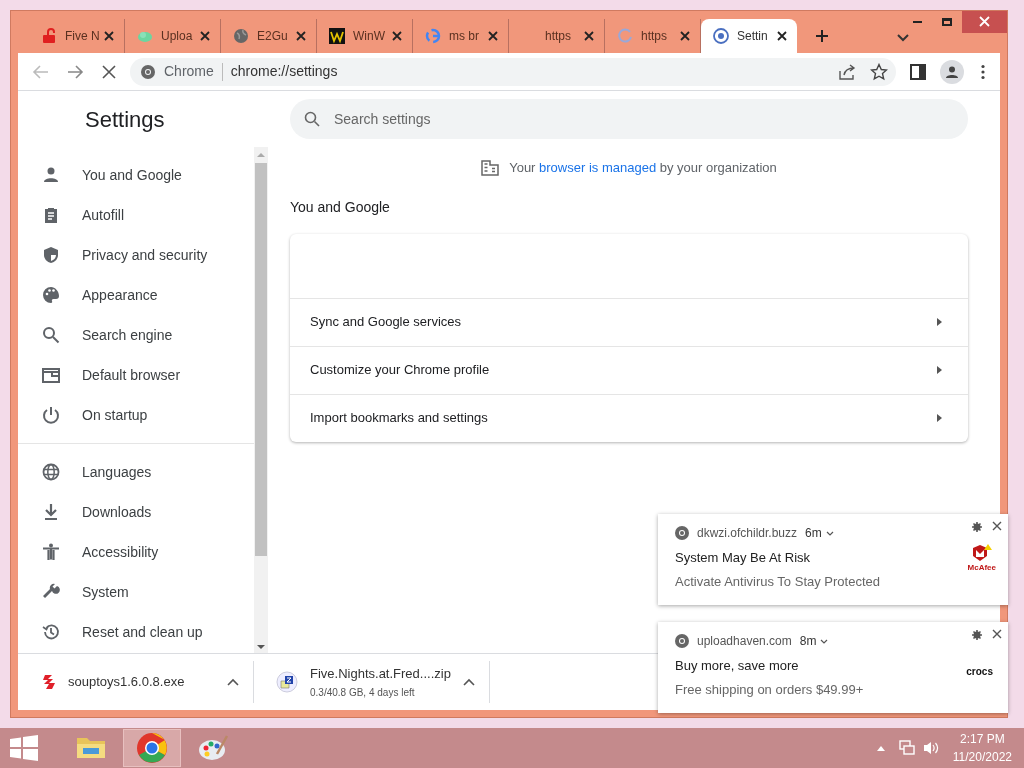 This screenshot has width=1024, height=768. Describe the element at coordinates (879, 71) in the screenshot. I see `star-icon` at that location.